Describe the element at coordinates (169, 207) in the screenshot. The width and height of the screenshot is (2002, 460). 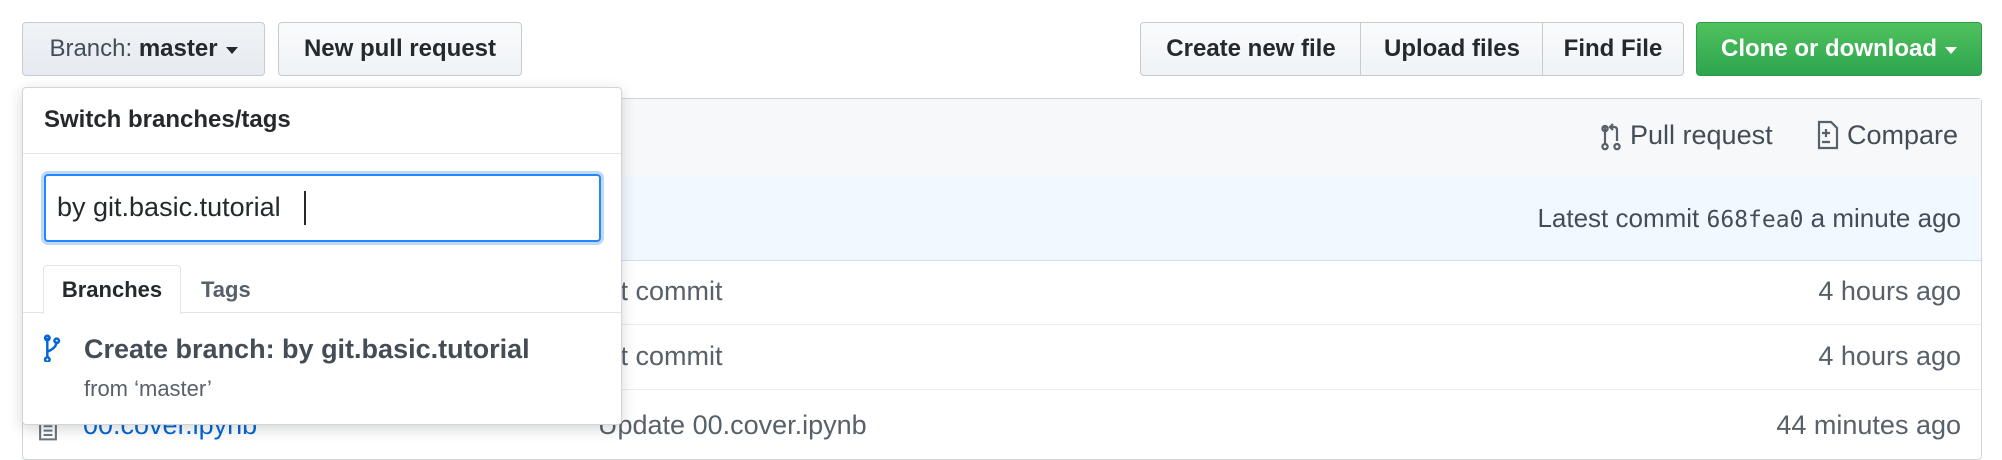
I see `branch-filter-value: by git.basic.tutorial` at that location.